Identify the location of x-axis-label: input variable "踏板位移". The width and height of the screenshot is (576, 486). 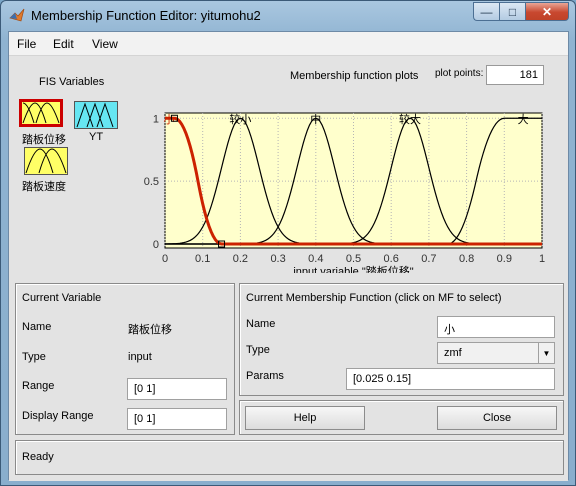
(353, 268).